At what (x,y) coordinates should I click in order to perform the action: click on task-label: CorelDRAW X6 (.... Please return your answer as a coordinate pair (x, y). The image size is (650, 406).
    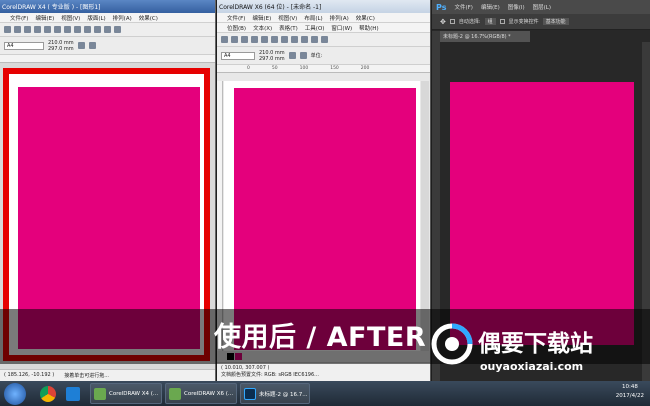
    Looking at the image, I should click on (209, 393).